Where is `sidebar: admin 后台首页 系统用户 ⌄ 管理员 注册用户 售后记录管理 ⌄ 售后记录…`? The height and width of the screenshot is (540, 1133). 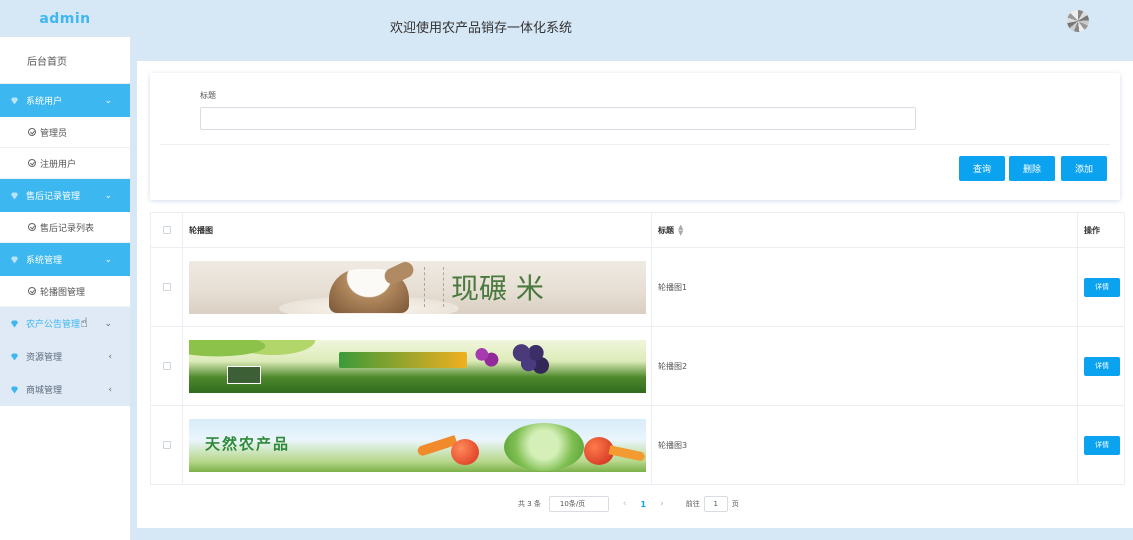
sidebar: admin 后台首页 系统用户 ⌄ 管理员 注册用户 售后记录管理 ⌄ 售后记录… is located at coordinates (65, 270).